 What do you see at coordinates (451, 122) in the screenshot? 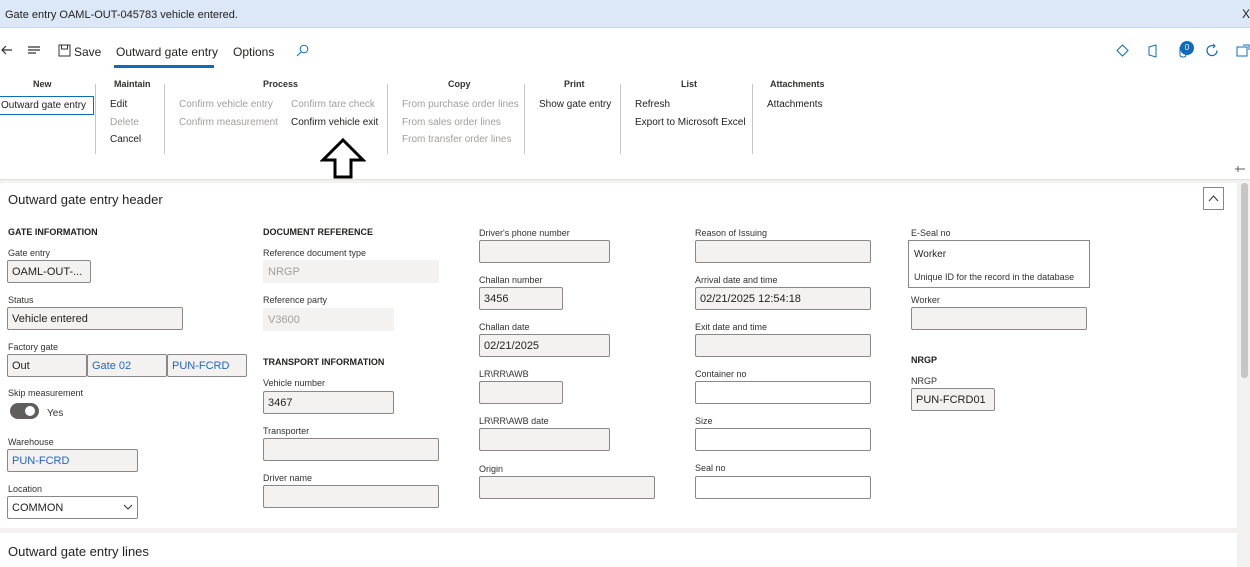
I see `from-sales-order-lines-button: From sales order lines` at bounding box center [451, 122].